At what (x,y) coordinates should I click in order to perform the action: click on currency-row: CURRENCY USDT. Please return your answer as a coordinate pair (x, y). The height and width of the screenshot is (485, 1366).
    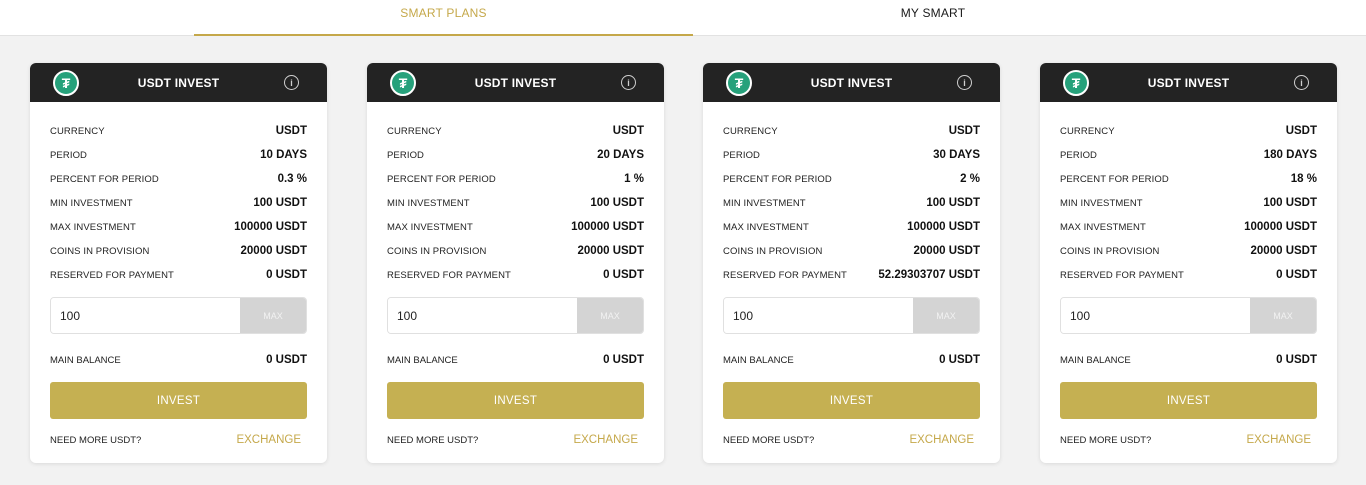
    Looking at the image, I should click on (515, 131).